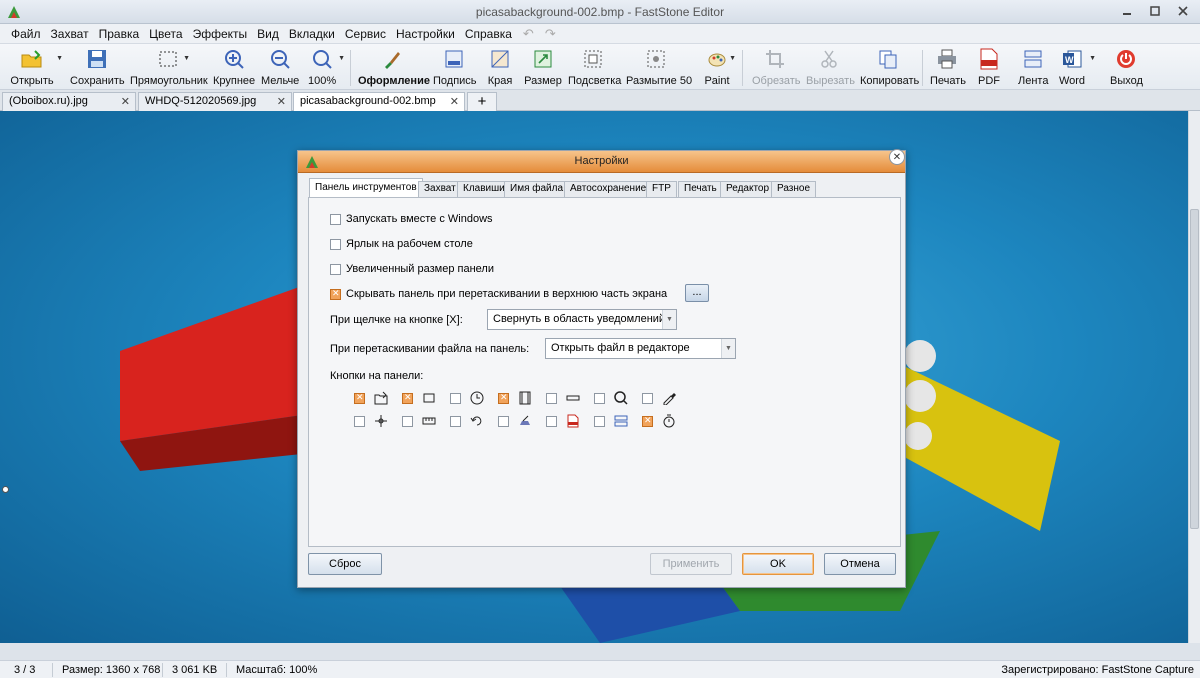  I want to click on design-button: Оформление, so click(394, 68).